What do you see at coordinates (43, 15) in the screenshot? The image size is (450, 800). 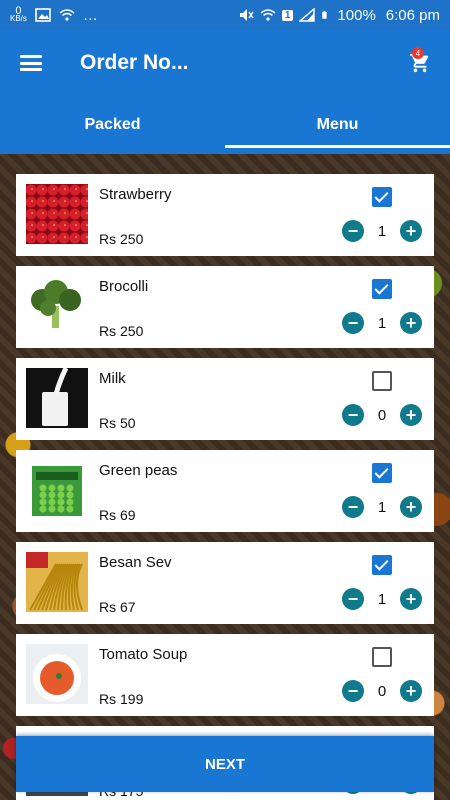 I see `gallery-icon` at bounding box center [43, 15].